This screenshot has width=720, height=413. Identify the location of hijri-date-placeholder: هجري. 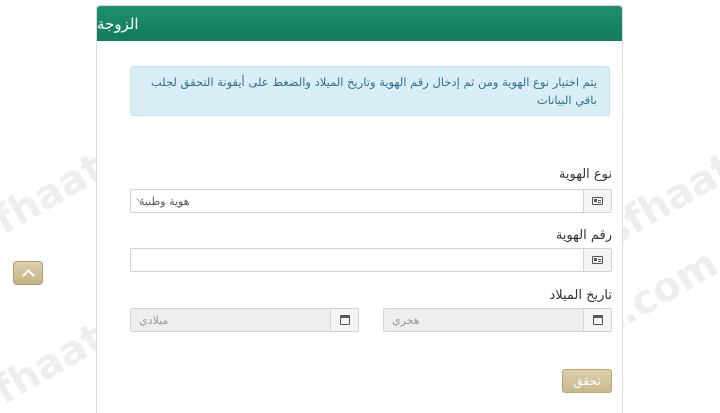
(483, 320).